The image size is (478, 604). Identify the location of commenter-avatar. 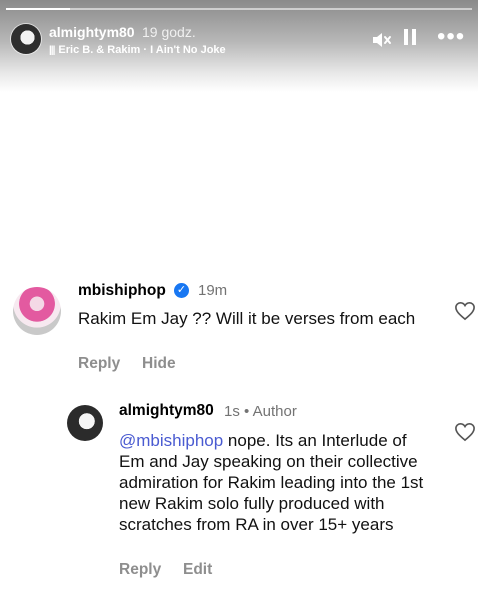
(37, 311).